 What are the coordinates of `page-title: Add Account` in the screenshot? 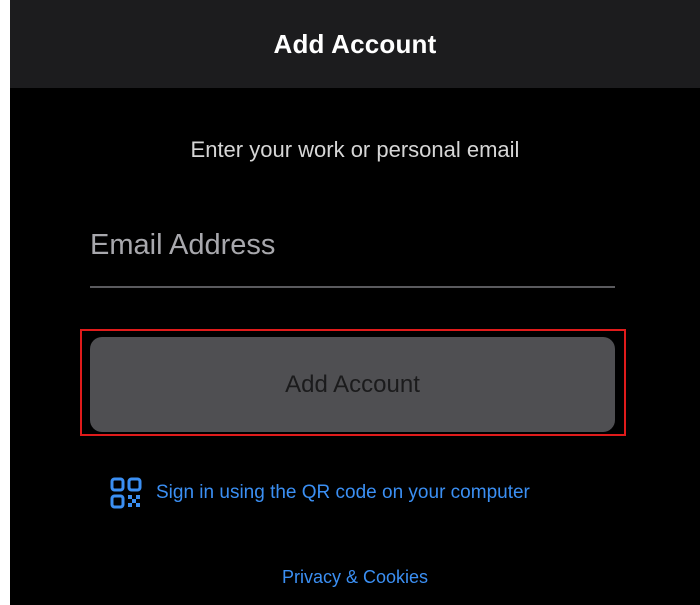 It's located at (355, 43).